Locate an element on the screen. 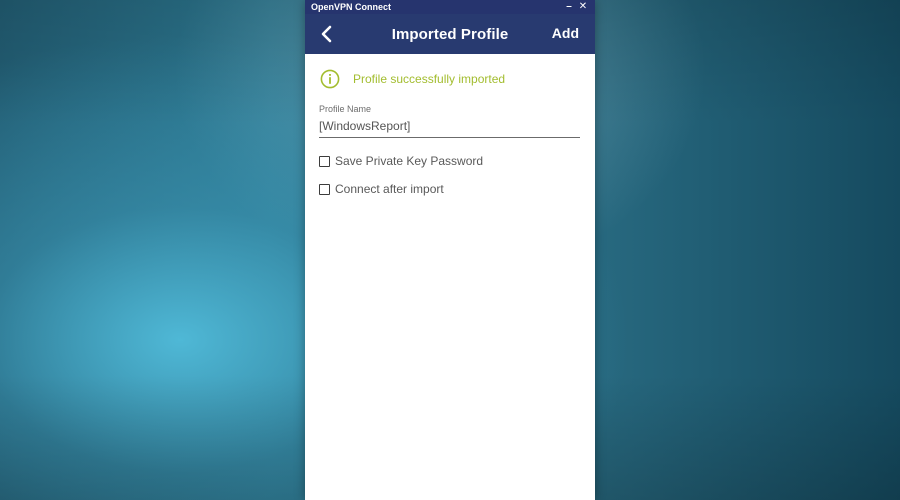  back-button is located at coordinates (327, 34).